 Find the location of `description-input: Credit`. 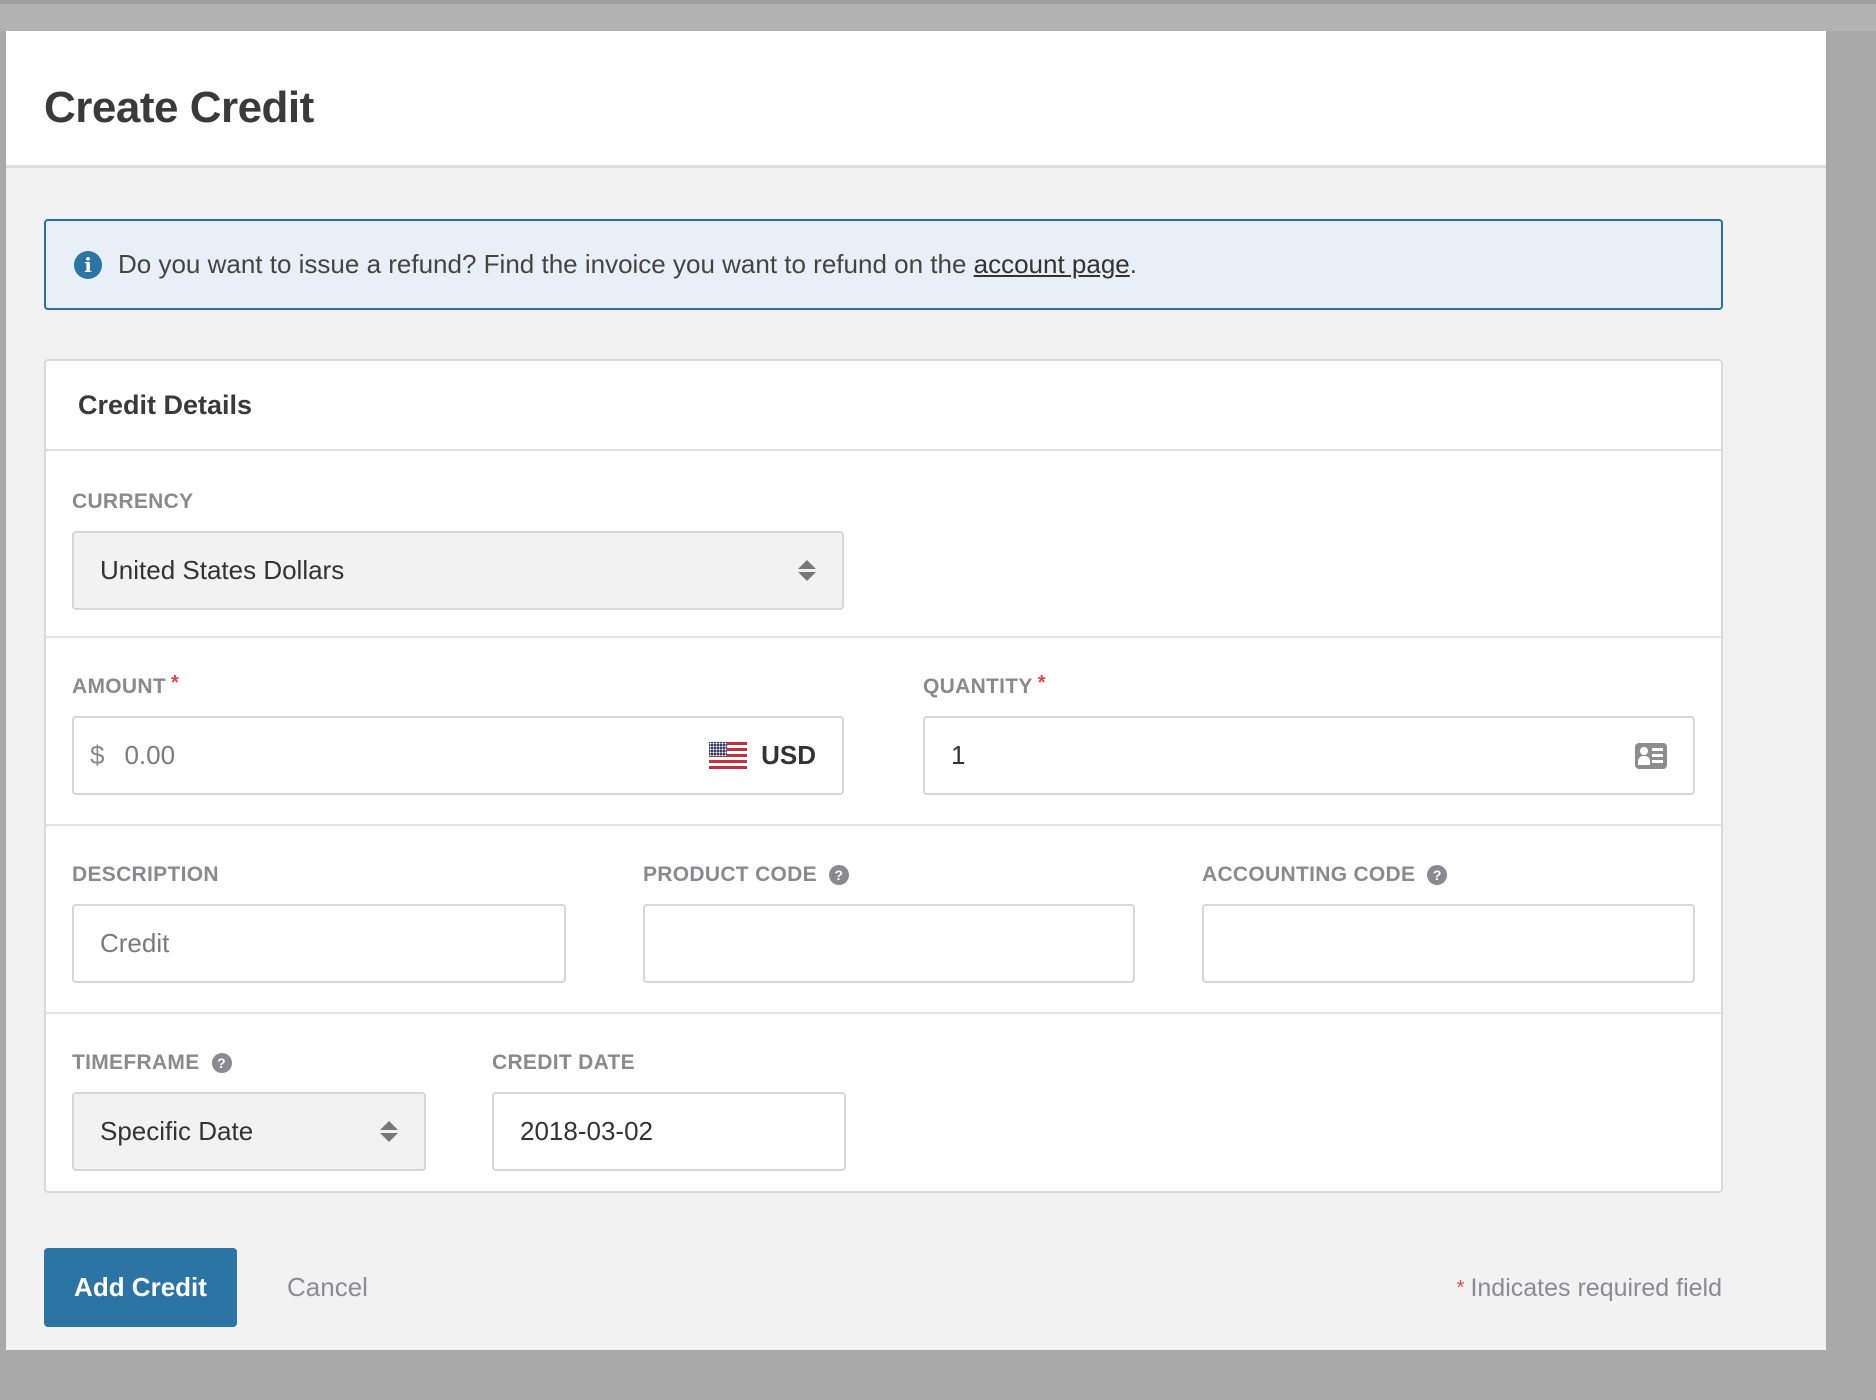

description-input: Credit is located at coordinates (319, 943).